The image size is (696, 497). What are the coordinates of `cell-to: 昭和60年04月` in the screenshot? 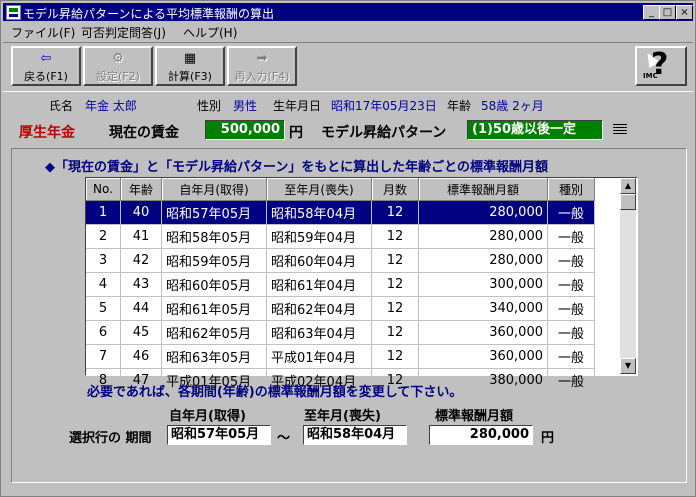 It's located at (319, 260).